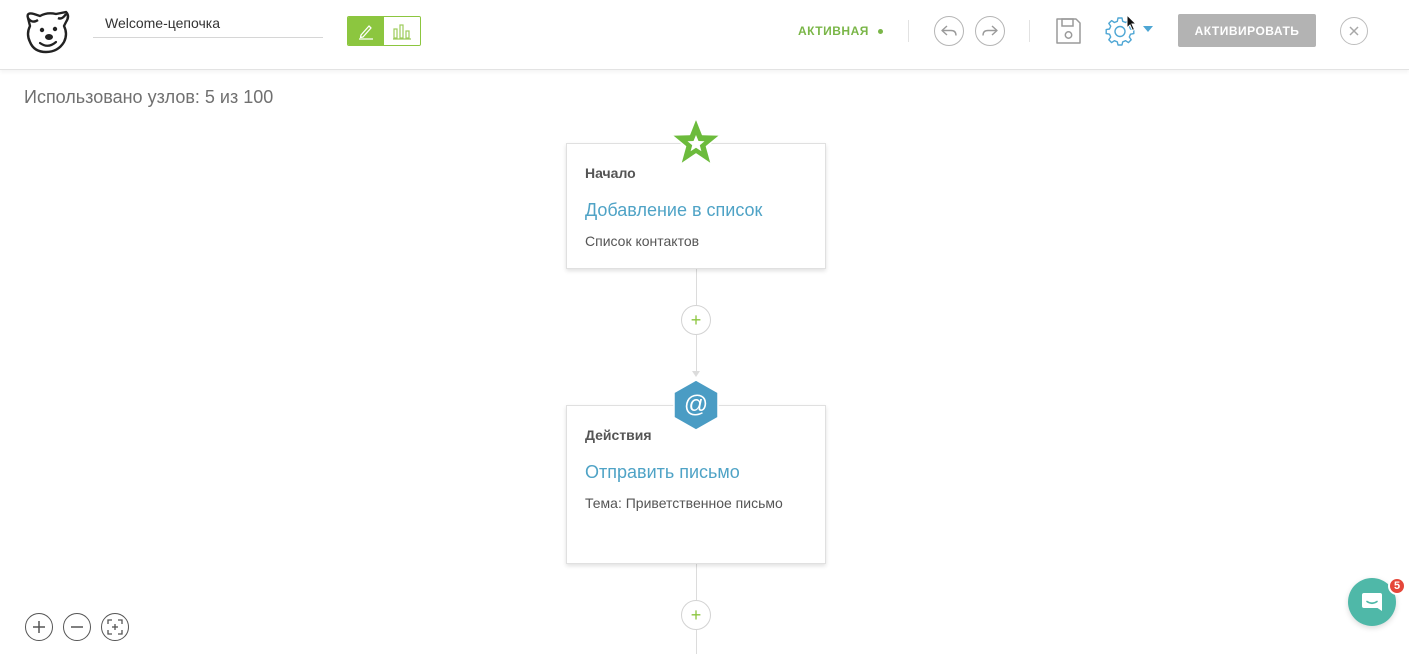 Image resolution: width=1409 pixels, height=654 pixels. I want to click on star-icon, so click(696, 141).